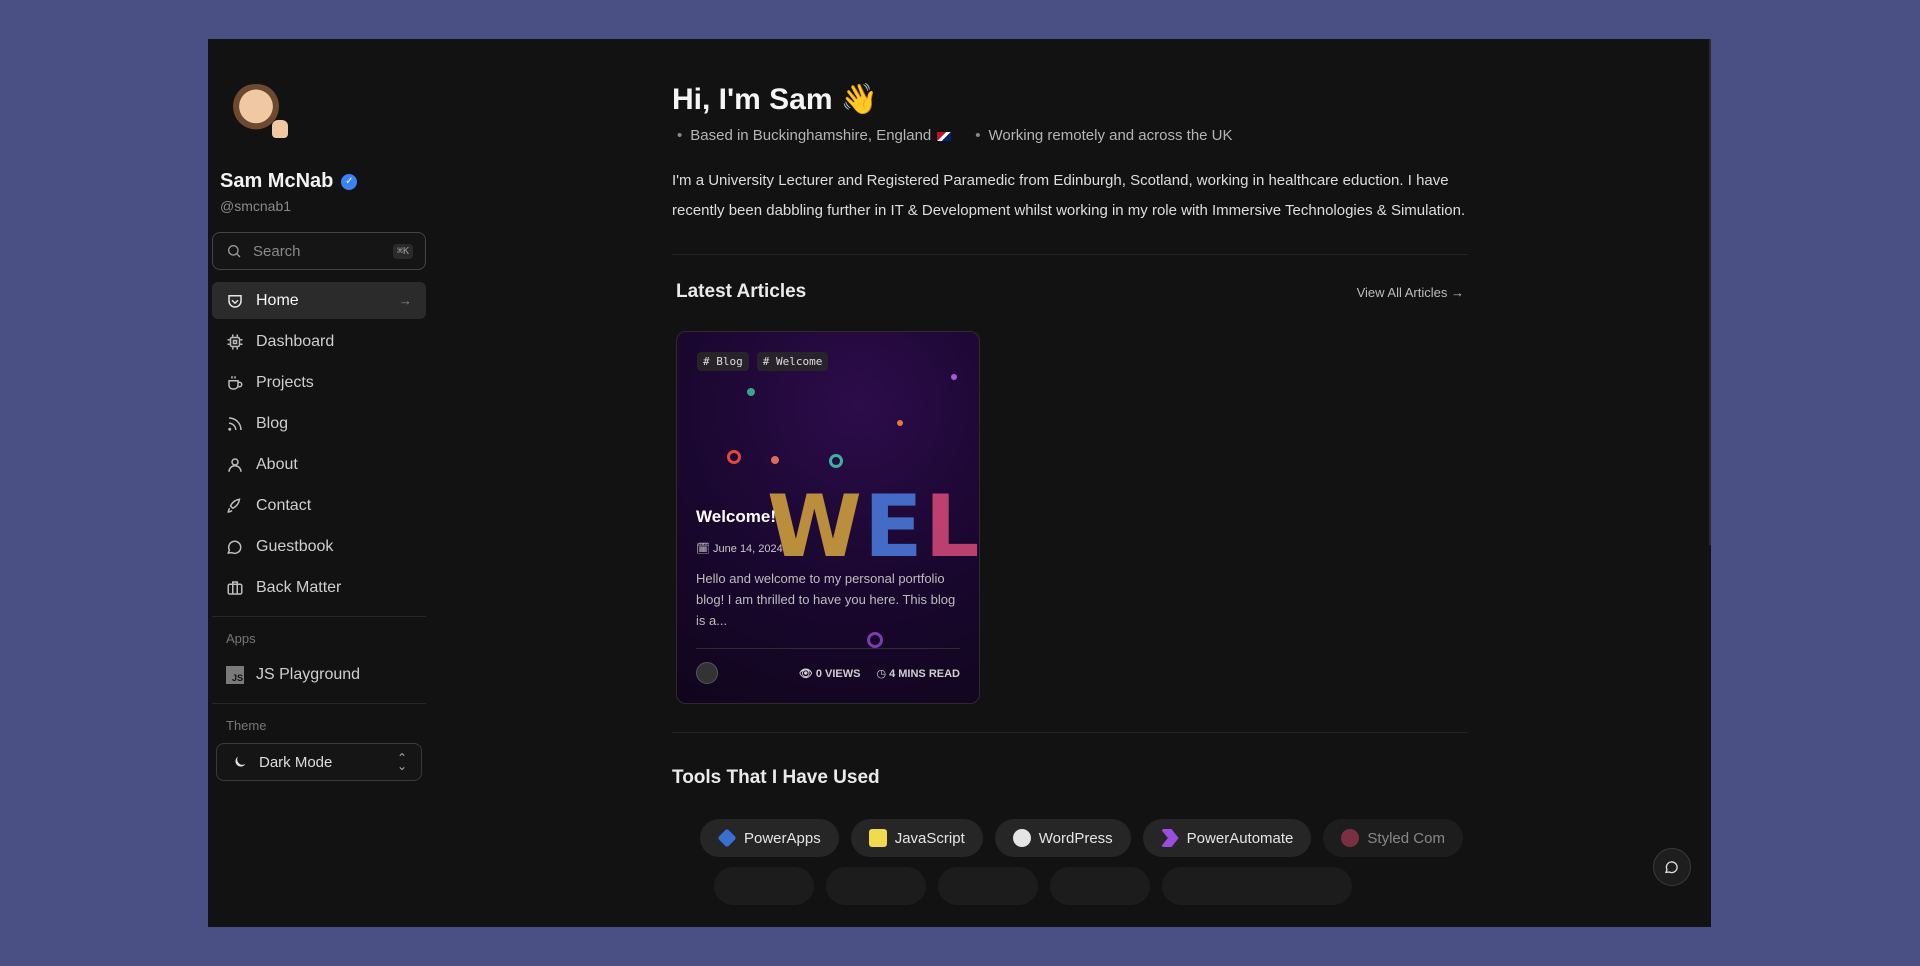 The image size is (1920, 966). Describe the element at coordinates (401, 762) in the screenshot. I see `chevron-up-down-icon: ⌃ ⌄` at that location.